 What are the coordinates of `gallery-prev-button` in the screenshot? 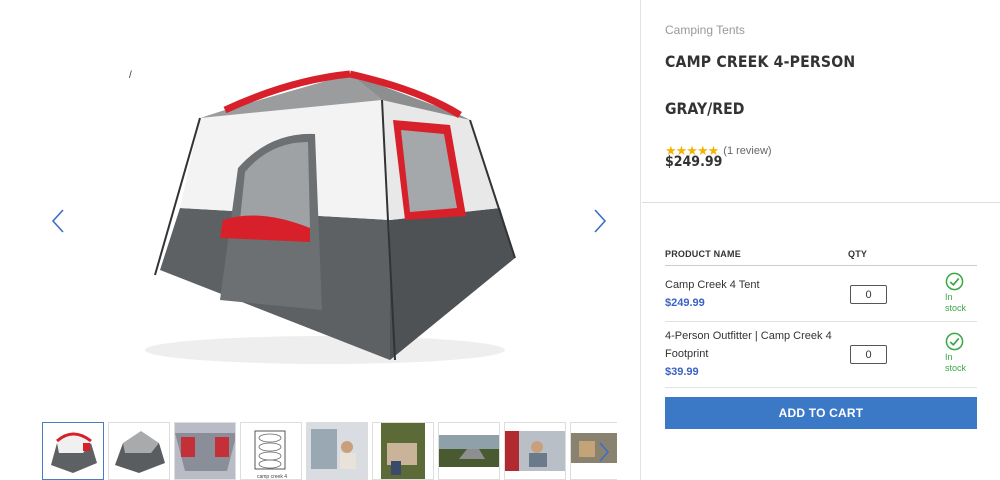 It's located at (58, 221).